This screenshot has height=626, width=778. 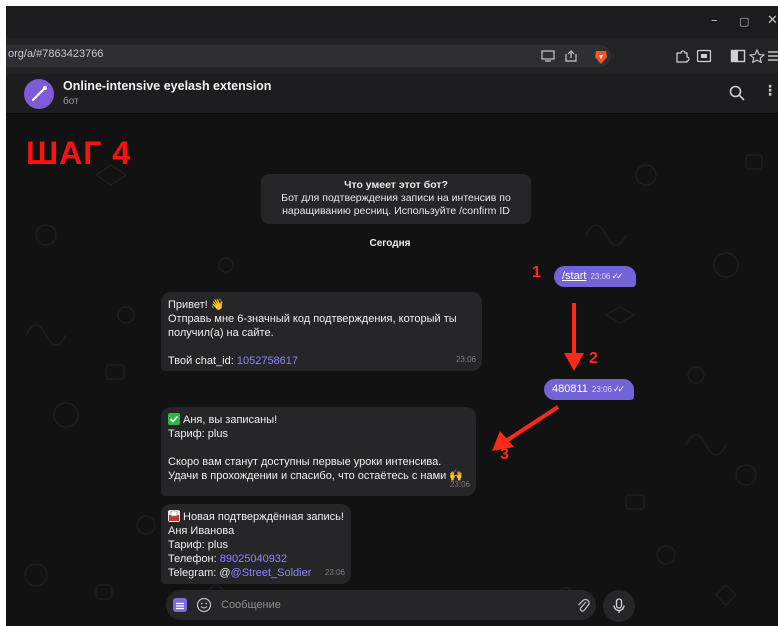 I want to click on extension-icon, so click(x=682, y=56).